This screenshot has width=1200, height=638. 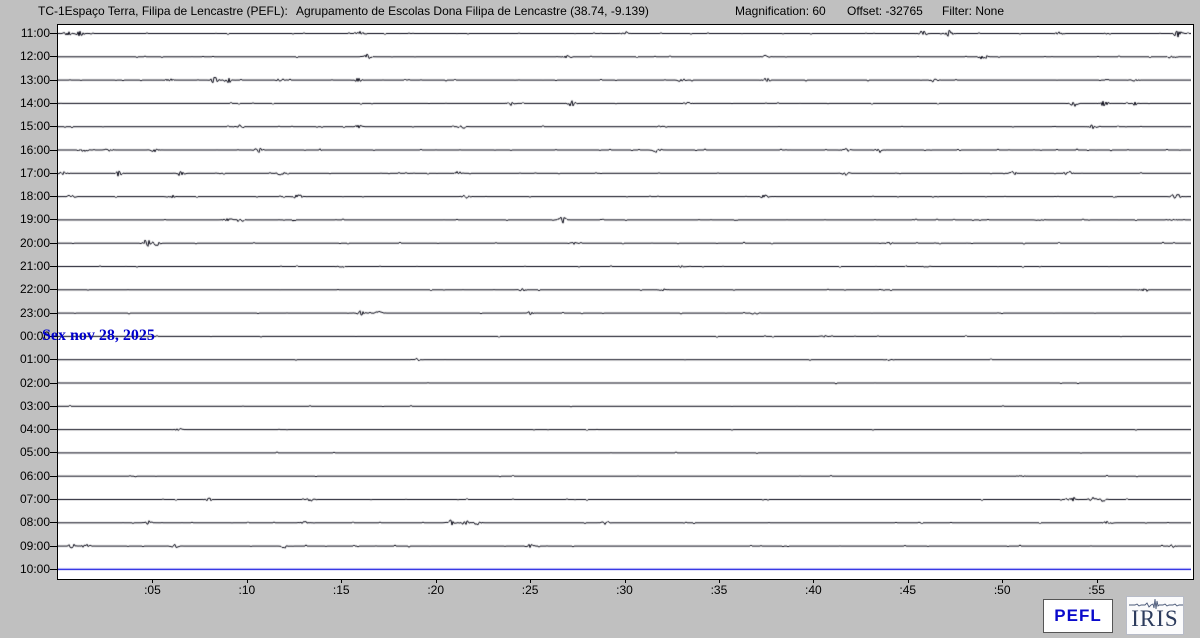 What do you see at coordinates (341, 590) in the screenshot?
I see `minute-label: :15` at bounding box center [341, 590].